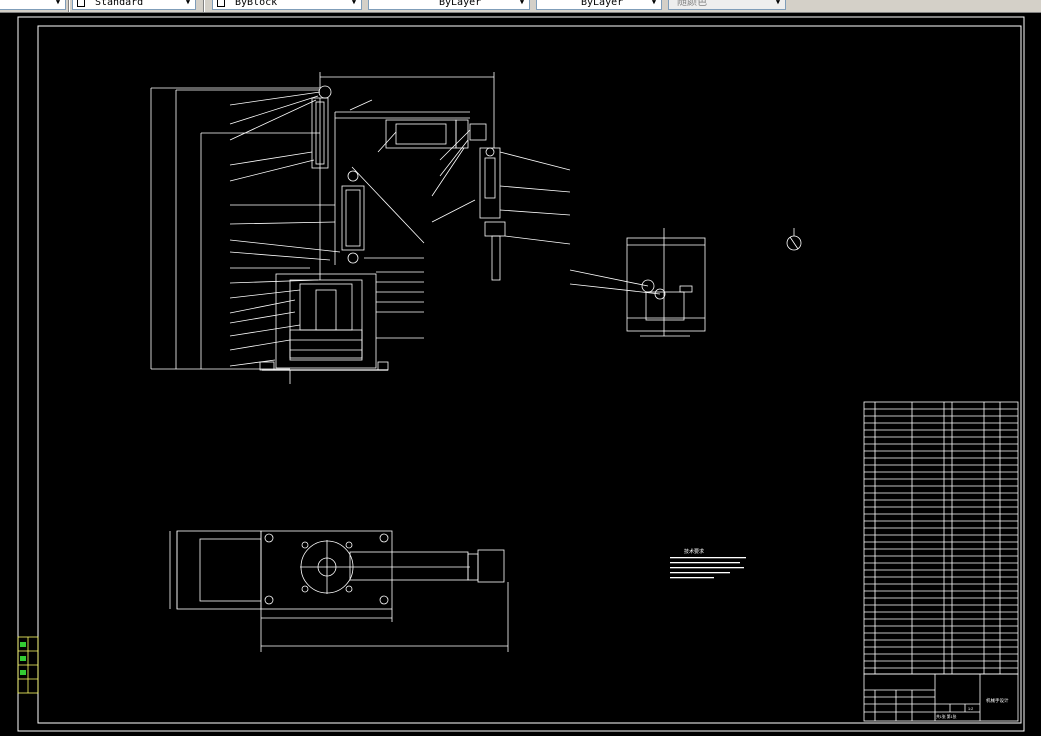 This screenshot has height=736, width=1041. I want to click on drawing-title: 机械手设计, so click(997, 700).